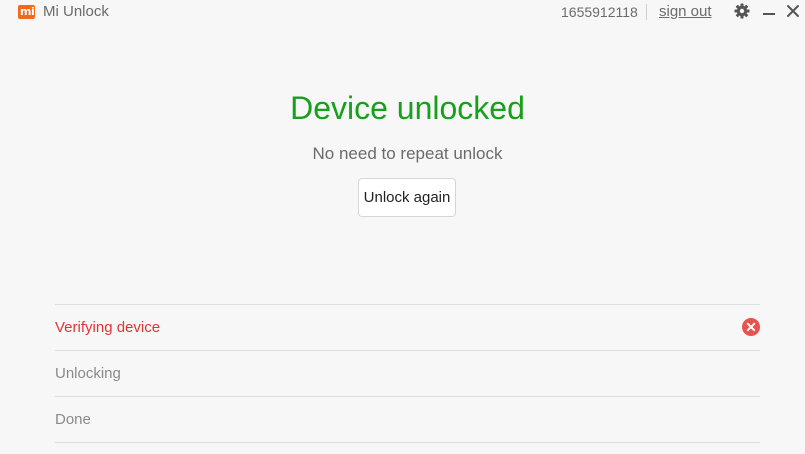 This screenshot has width=805, height=454. What do you see at coordinates (685, 12) in the screenshot?
I see `sign-out-link: sign out` at bounding box center [685, 12].